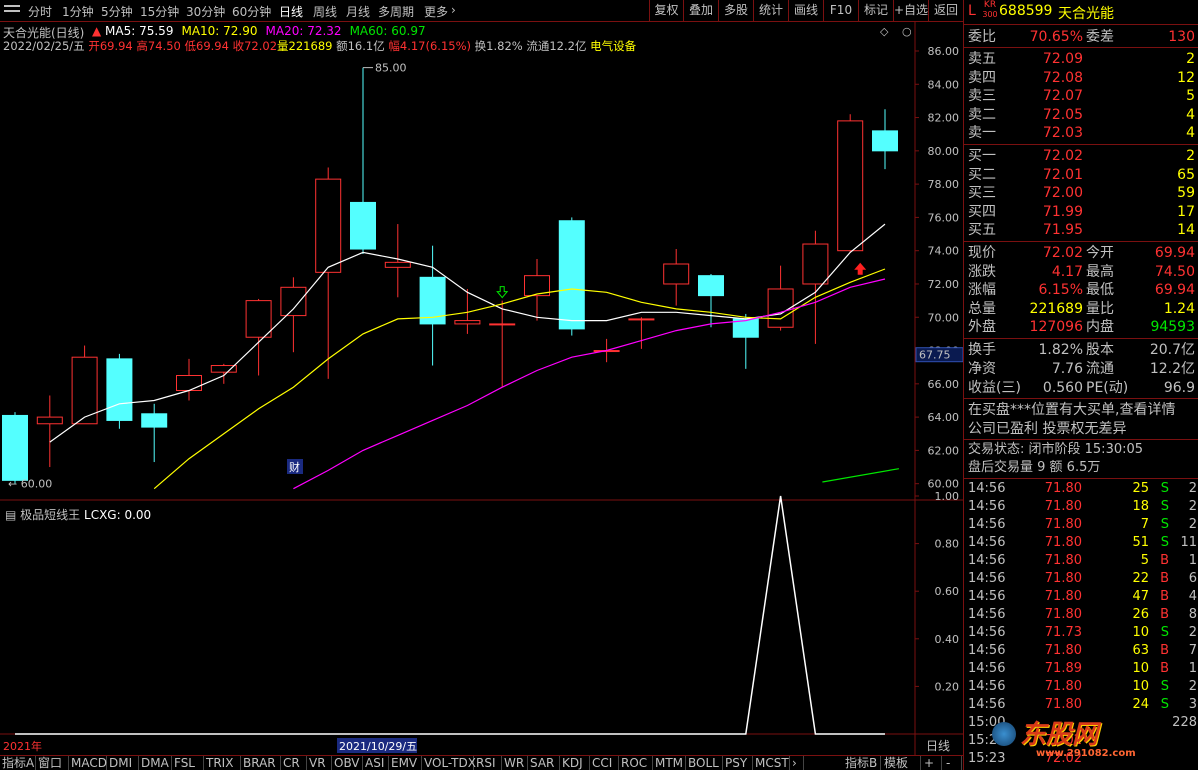 The width and height of the screenshot is (1198, 770). What do you see at coordinates (18, 763) in the screenshot?
I see `indicator-tab-0: 指标A` at bounding box center [18, 763].